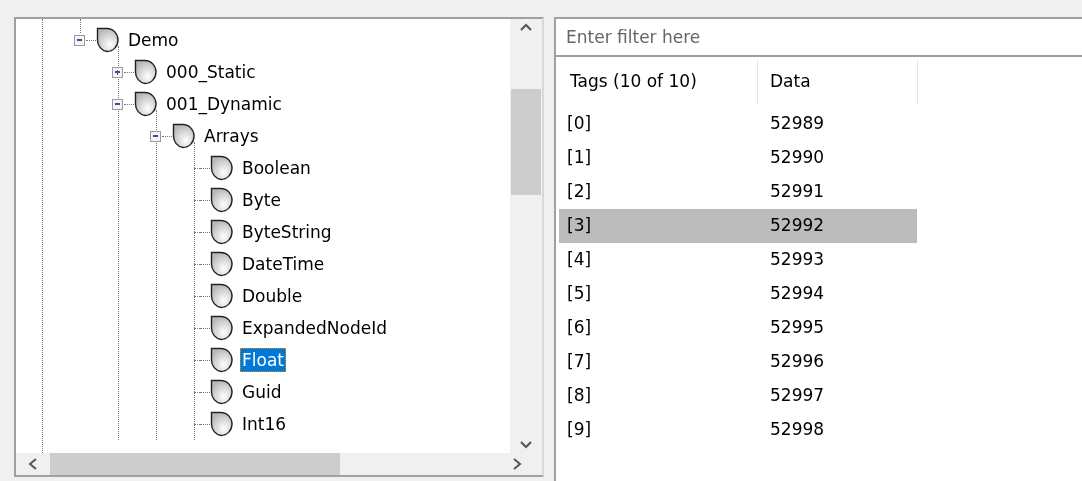 This screenshot has height=481, width=1082. What do you see at coordinates (287, 232) in the screenshot?
I see `tree-item: ByteString` at bounding box center [287, 232].